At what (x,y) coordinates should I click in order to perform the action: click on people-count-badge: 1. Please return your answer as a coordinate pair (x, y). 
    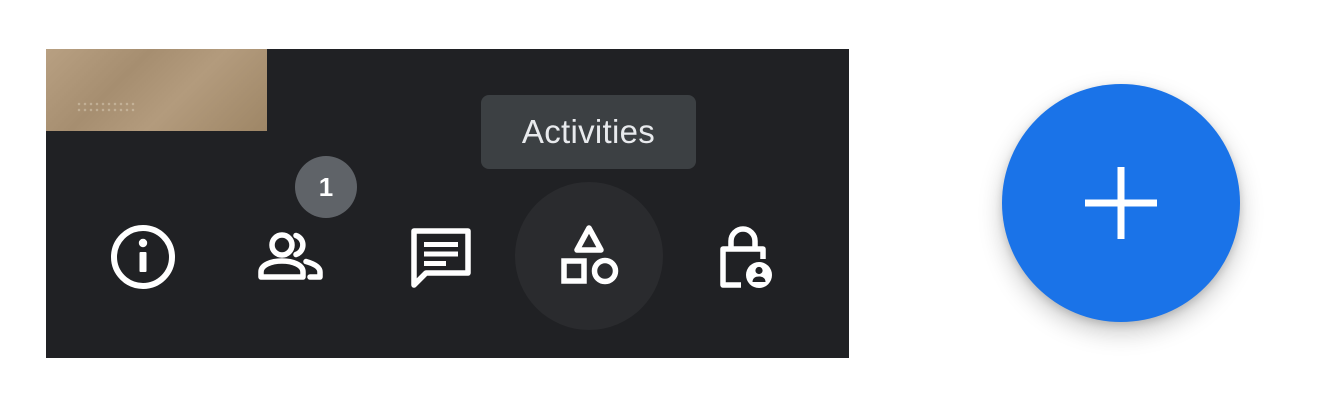
    Looking at the image, I should click on (326, 187).